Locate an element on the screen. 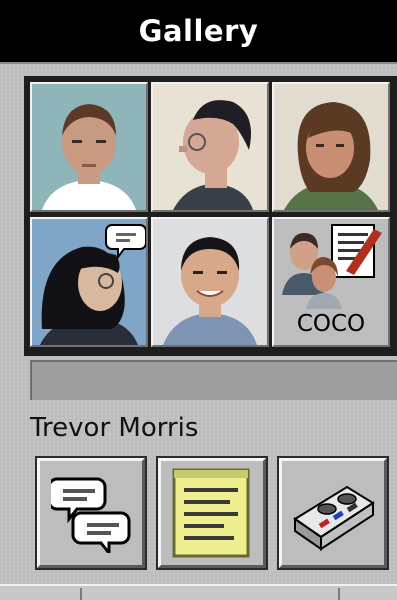  name-entry-bar is located at coordinates (213, 380).